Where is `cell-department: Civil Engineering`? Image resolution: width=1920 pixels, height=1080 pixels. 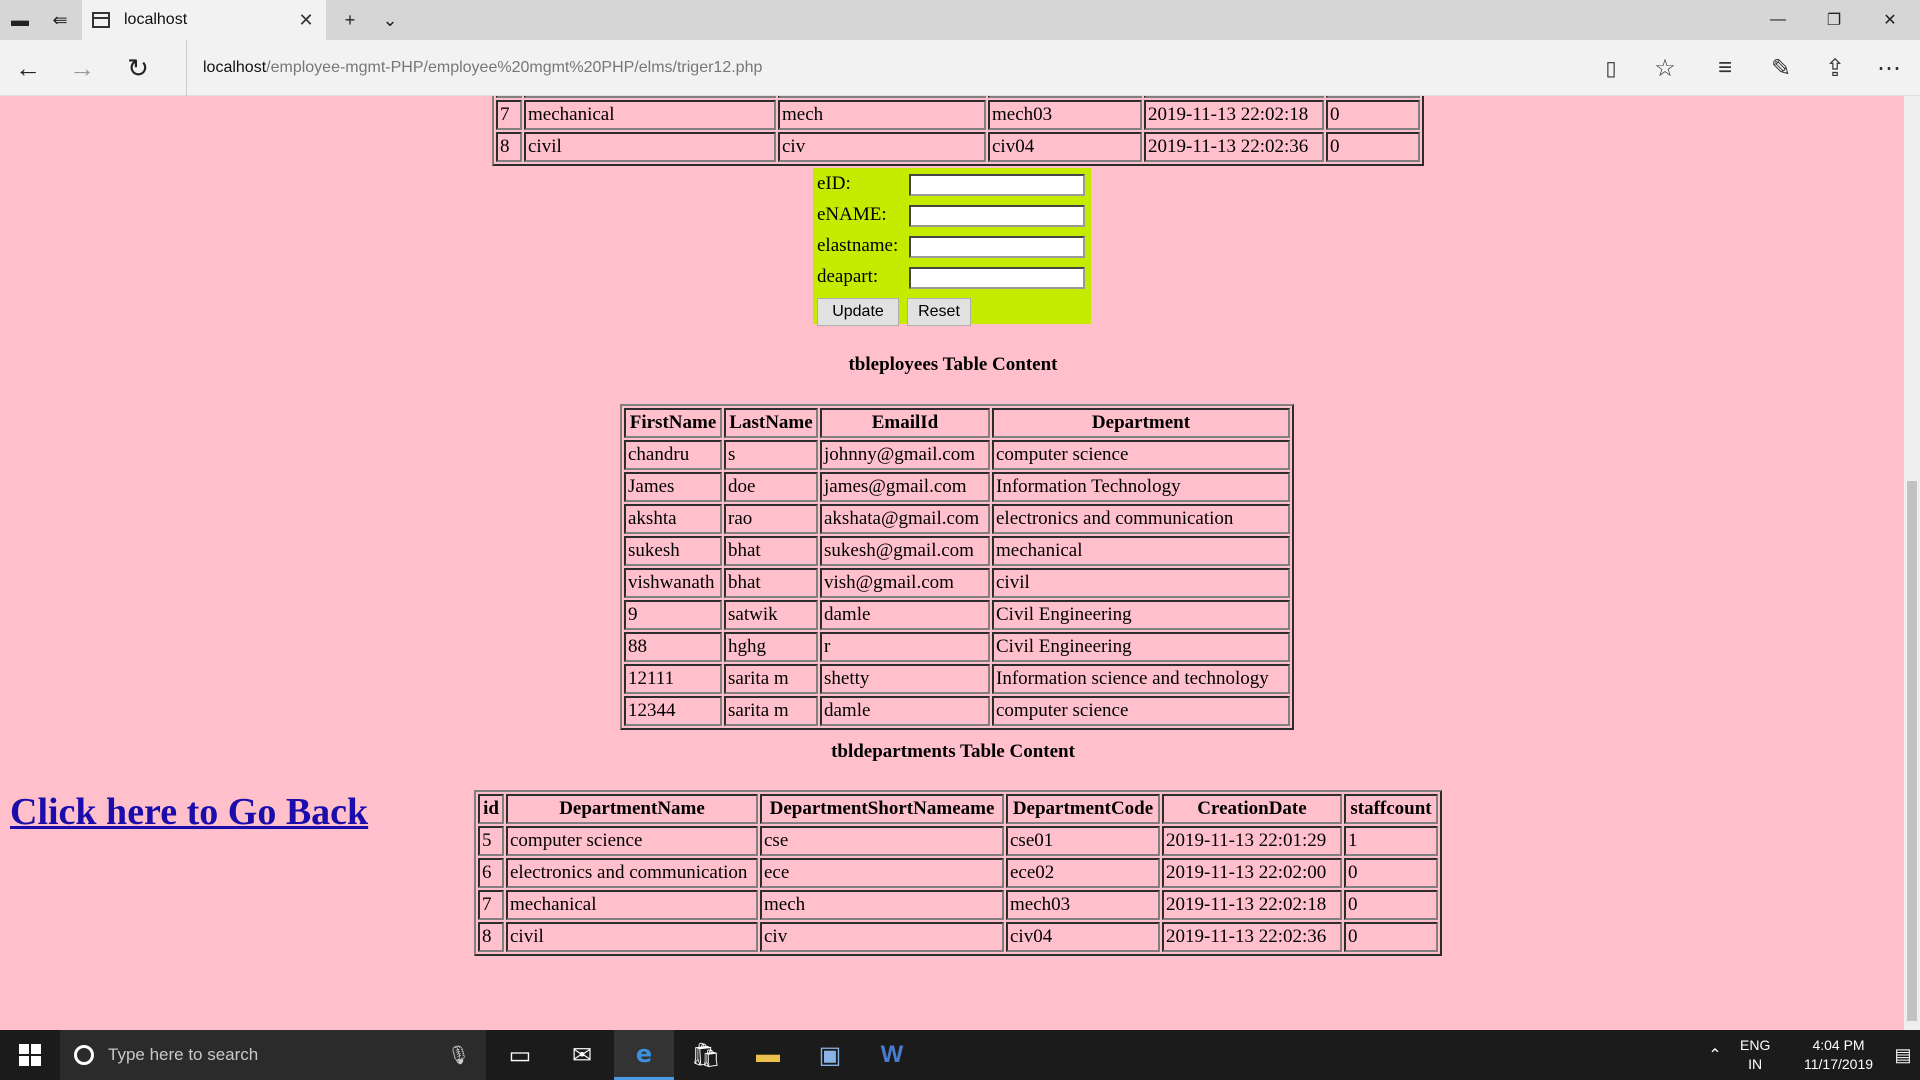
cell-department: Civil Engineering is located at coordinates (1141, 647).